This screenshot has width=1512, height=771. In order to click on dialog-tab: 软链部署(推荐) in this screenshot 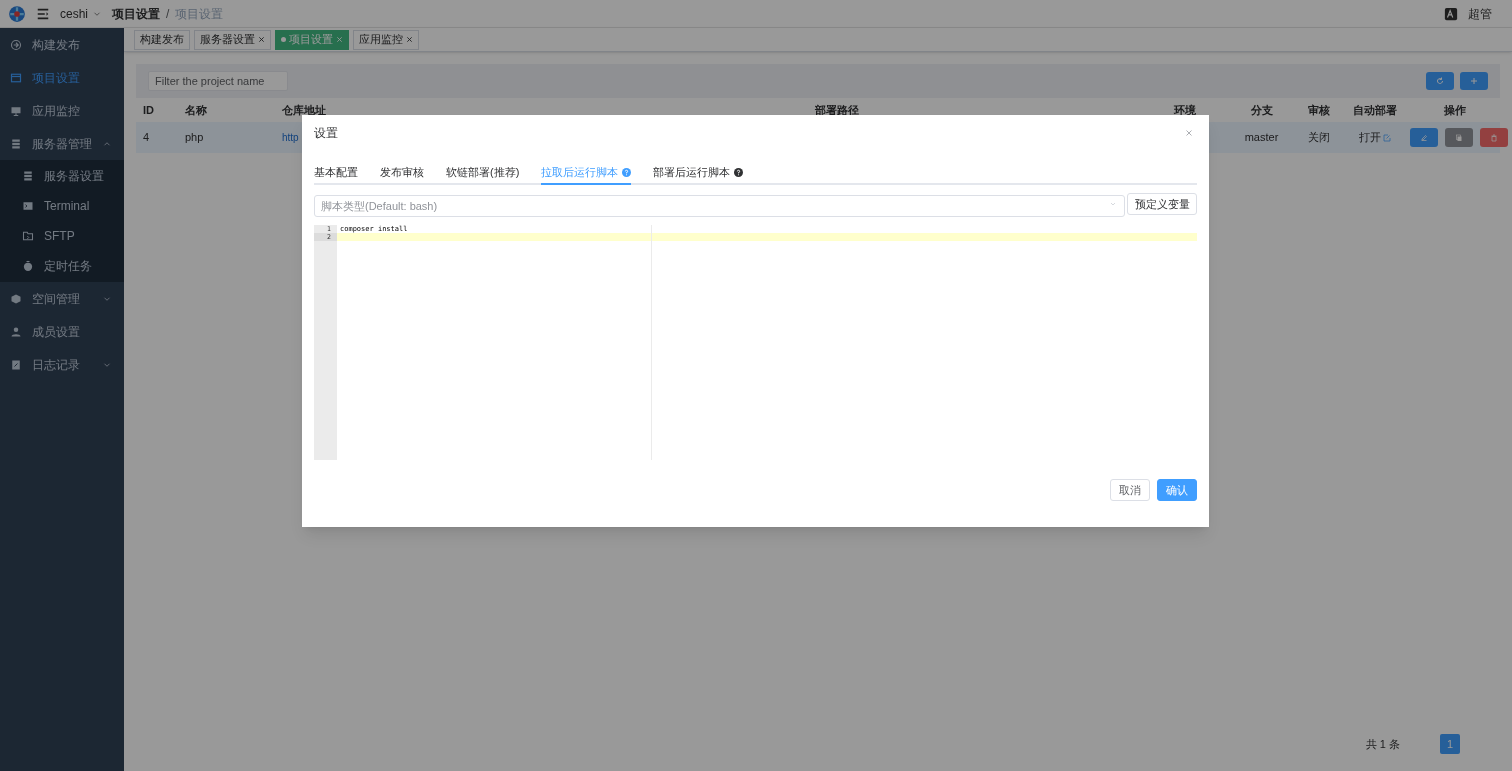, I will do `click(483, 173)`.